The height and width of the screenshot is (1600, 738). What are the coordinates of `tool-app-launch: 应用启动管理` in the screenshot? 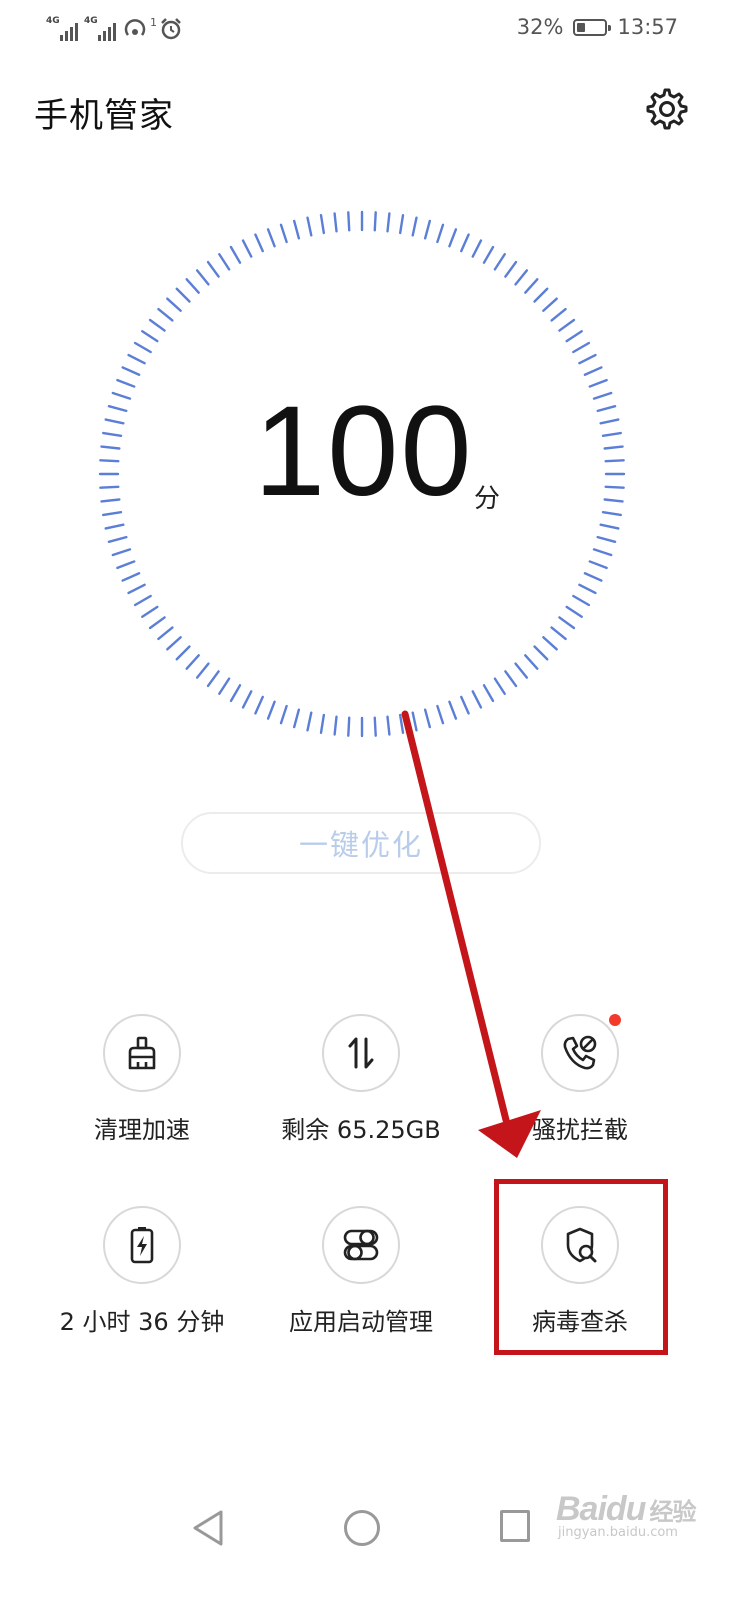 It's located at (361, 1271).